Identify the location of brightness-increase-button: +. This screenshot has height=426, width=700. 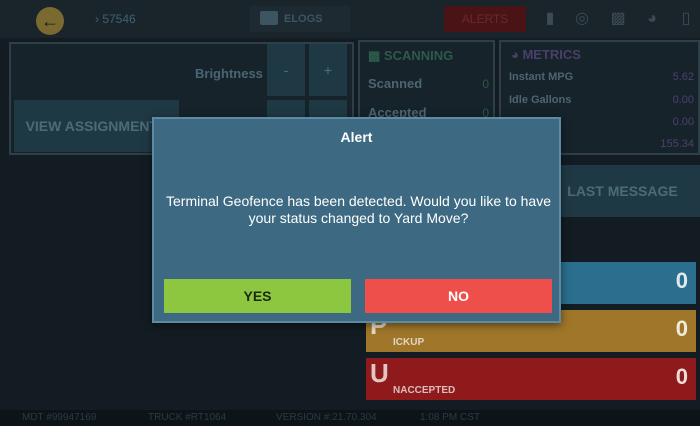
(328, 70).